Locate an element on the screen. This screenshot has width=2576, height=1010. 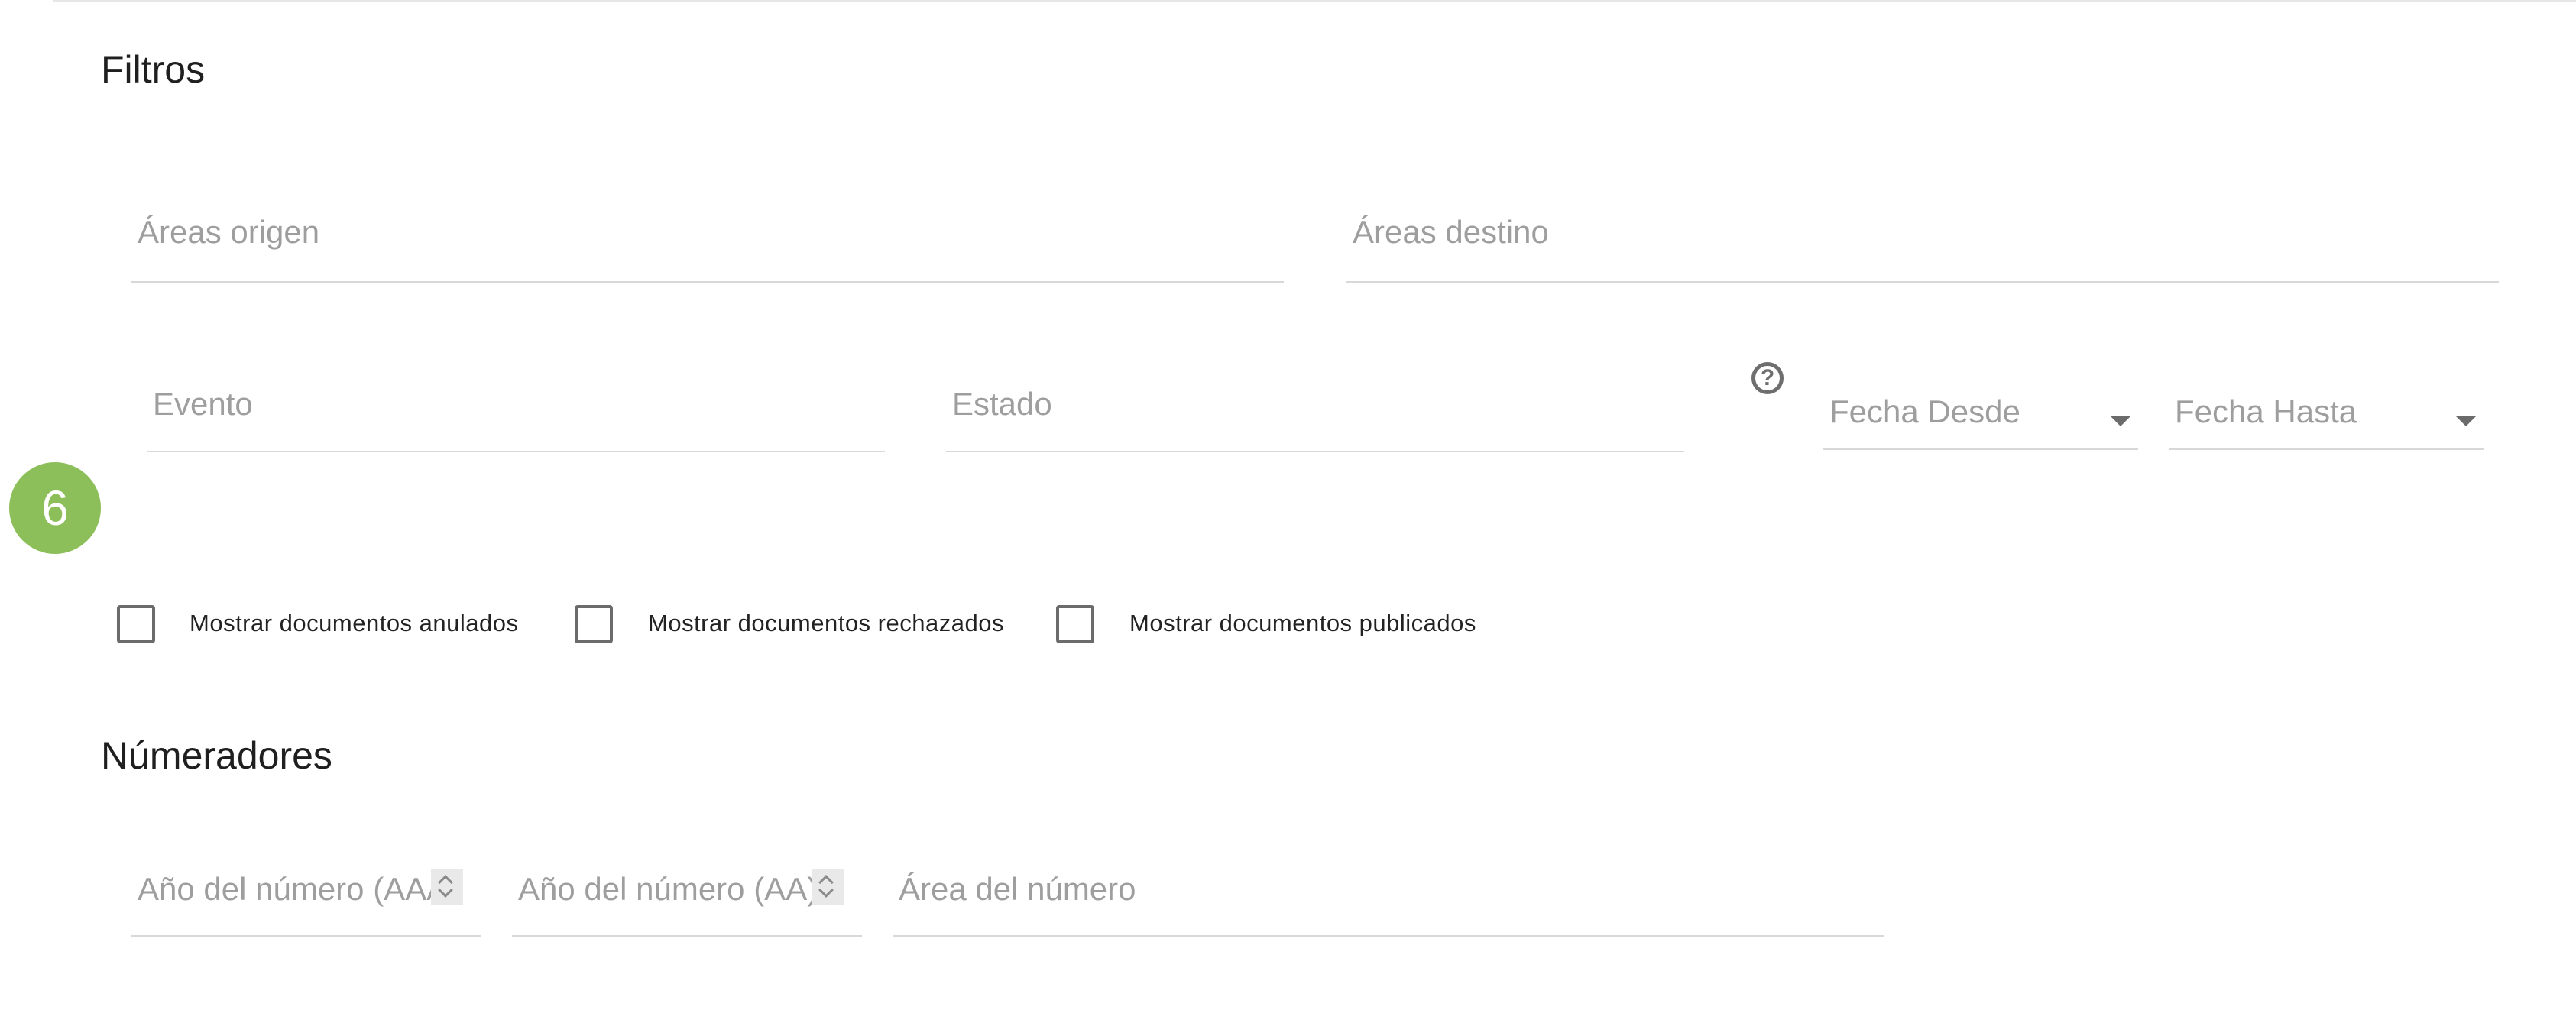
anio-aa-field: Año del número (AA) is located at coordinates (687, 896).